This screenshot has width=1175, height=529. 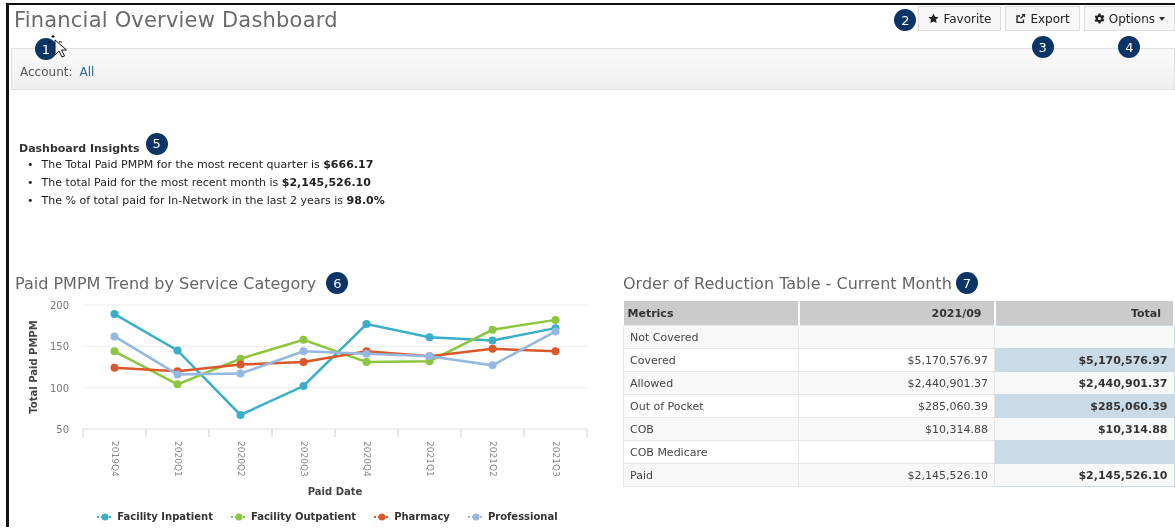 I want to click on step-badge: 7, so click(x=966, y=283).